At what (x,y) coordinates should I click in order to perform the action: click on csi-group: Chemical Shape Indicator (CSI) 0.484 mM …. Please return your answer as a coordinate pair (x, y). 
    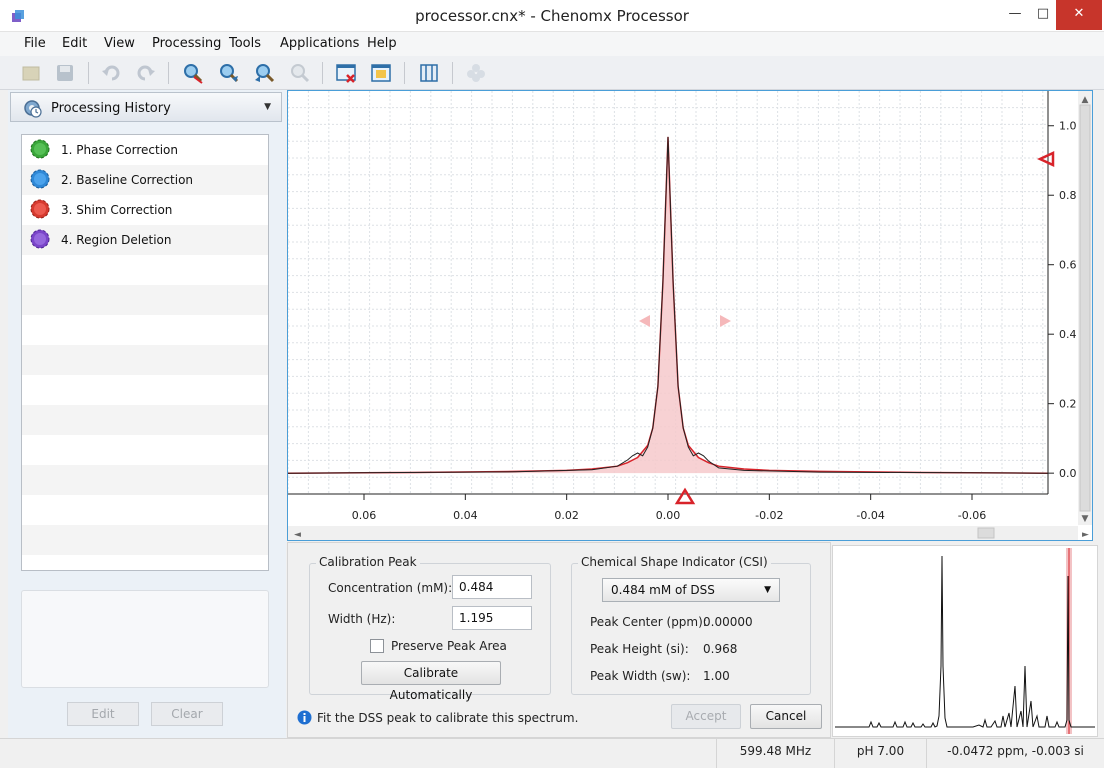
    Looking at the image, I should click on (691, 625).